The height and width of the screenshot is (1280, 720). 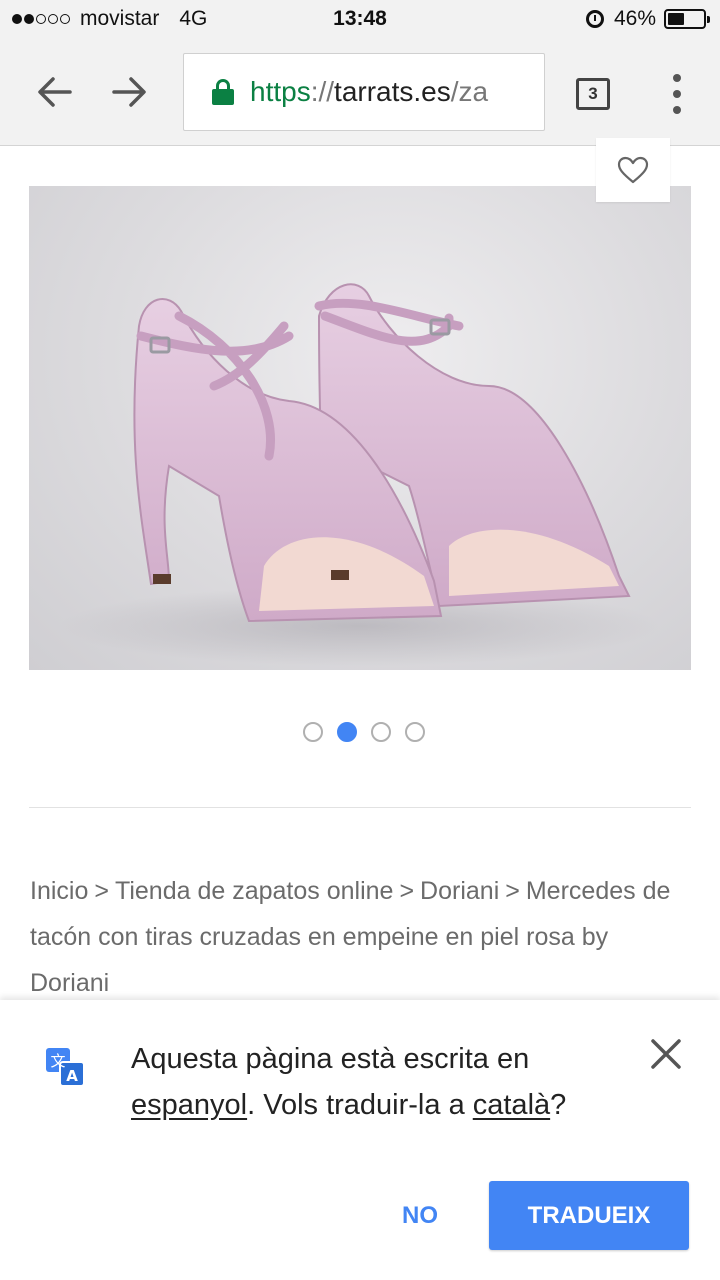 I want to click on more-menu-button, so click(x=677, y=94).